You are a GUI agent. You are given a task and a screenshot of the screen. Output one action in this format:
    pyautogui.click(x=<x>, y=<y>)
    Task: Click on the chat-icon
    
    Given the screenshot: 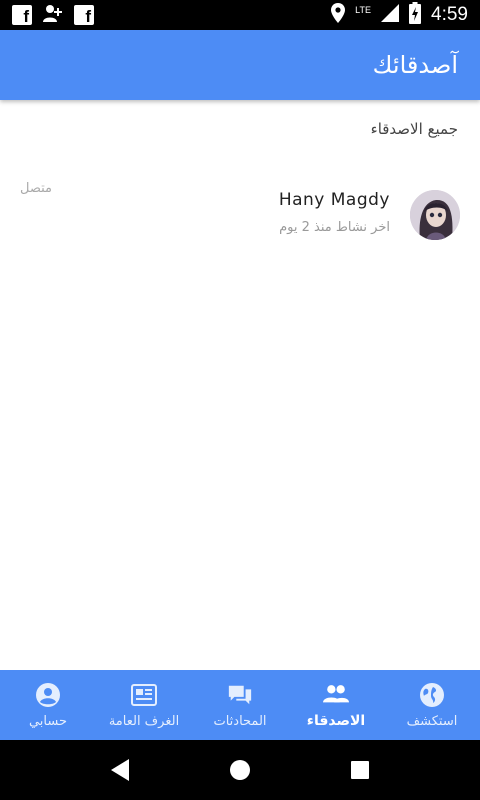 What is the action you would take?
    pyautogui.click(x=240, y=695)
    